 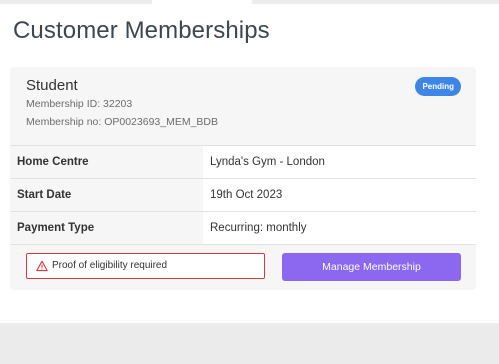 What do you see at coordinates (339, 228) in the screenshot?
I see `detail-value-payment-type: Recurring: monthly` at bounding box center [339, 228].